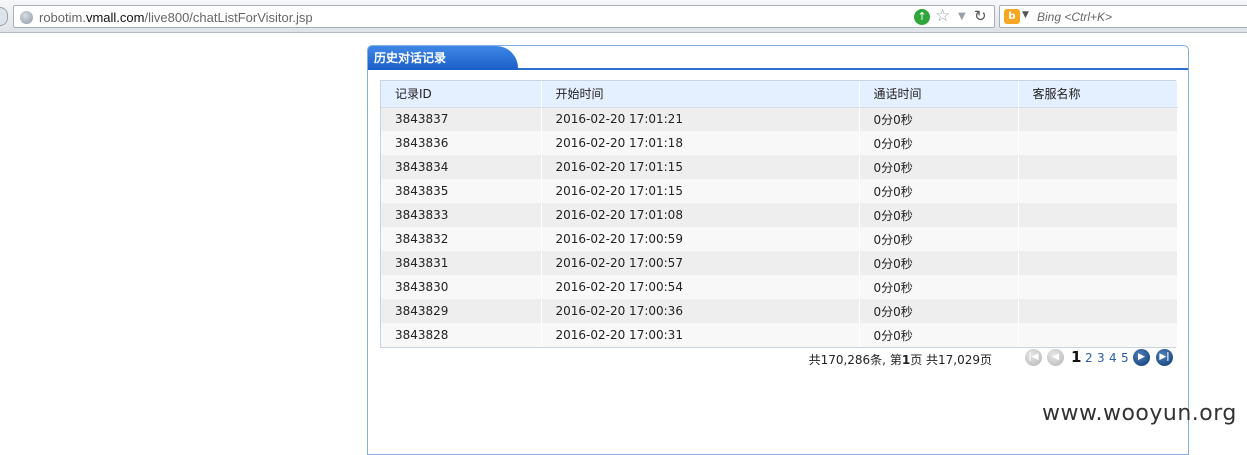 The width and height of the screenshot is (1247, 455). I want to click on panel-header: 历史对话记录, so click(778, 58).